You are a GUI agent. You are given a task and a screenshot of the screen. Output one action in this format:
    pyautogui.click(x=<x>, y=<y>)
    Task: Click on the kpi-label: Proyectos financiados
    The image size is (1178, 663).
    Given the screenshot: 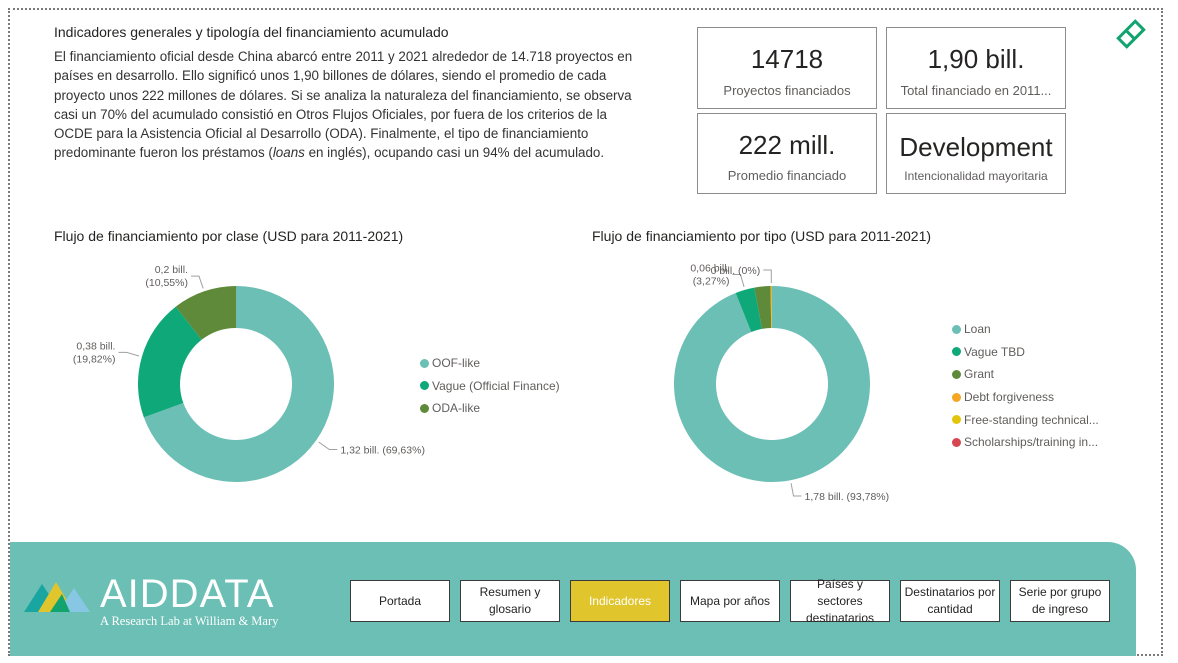 What is the action you would take?
    pyautogui.click(x=787, y=90)
    